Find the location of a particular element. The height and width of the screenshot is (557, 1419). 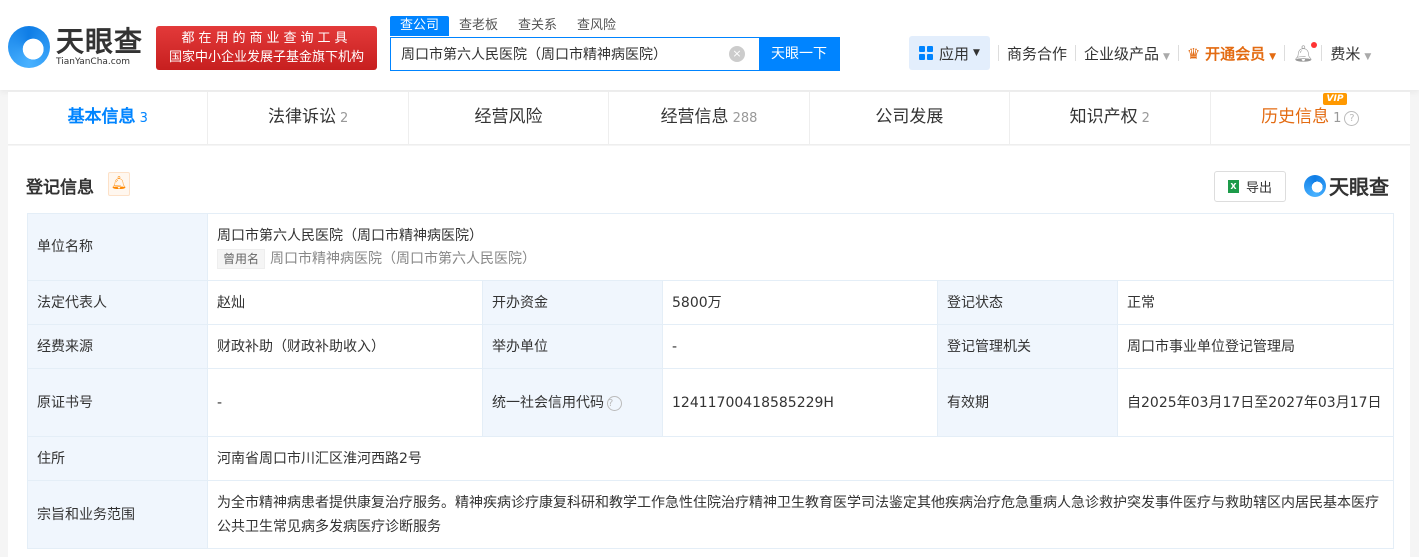

brand-logo: 天眼查 is located at coordinates (1346, 185).